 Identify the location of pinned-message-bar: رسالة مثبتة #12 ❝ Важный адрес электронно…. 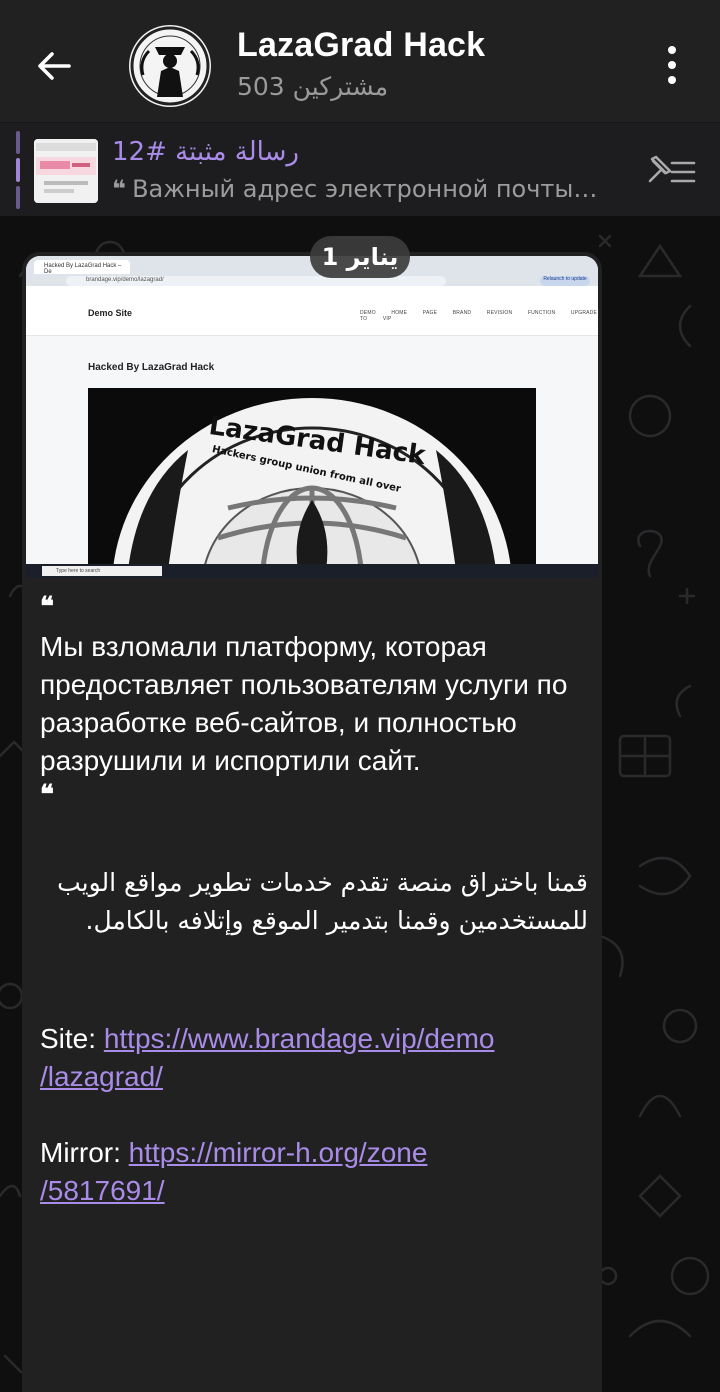
(360, 169).